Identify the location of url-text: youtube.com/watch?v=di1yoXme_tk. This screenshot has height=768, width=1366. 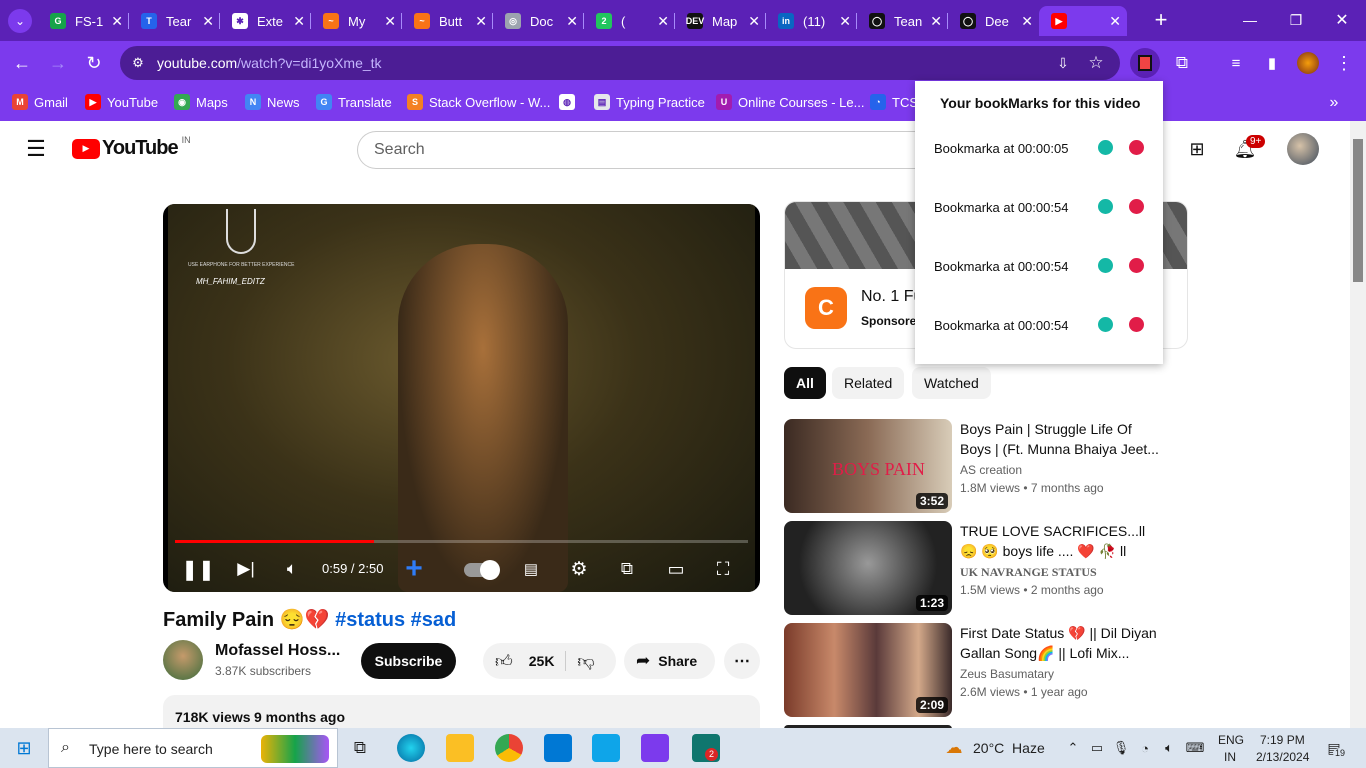
(269, 63).